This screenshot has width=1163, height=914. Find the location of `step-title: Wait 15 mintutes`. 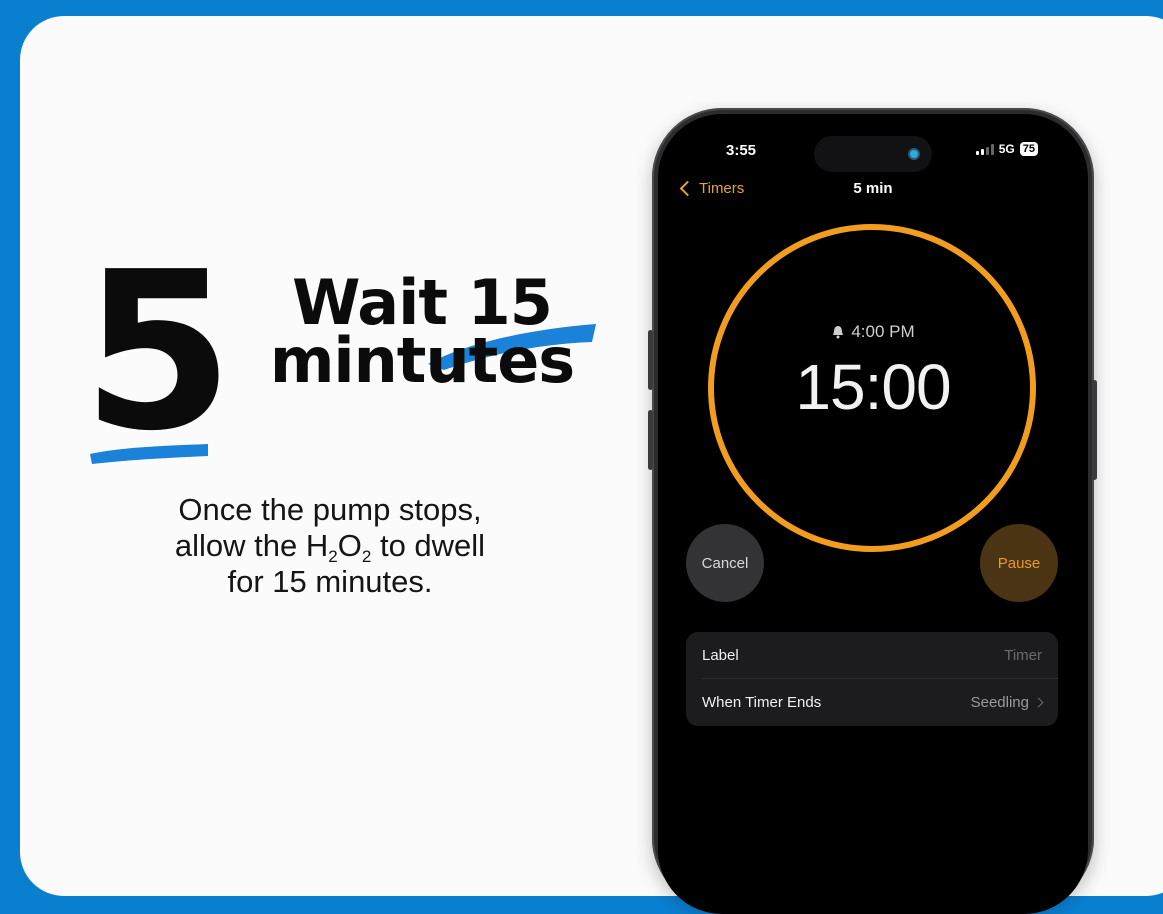

step-title: Wait 15 mintutes is located at coordinates (422, 334).